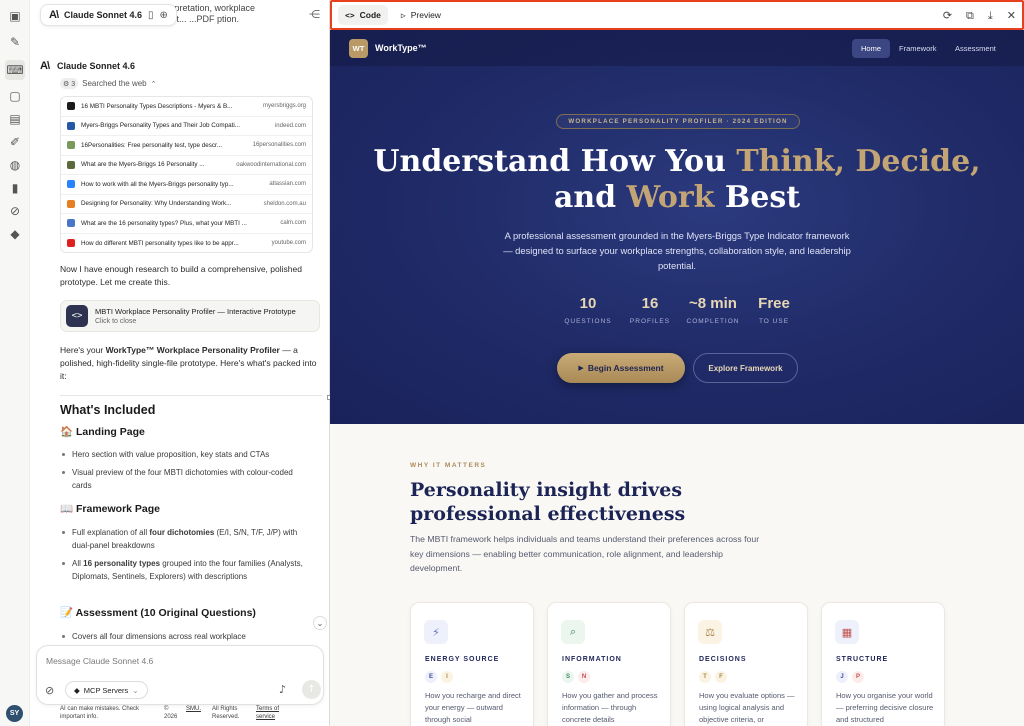 The height and width of the screenshot is (726, 1024). I want to click on bookmark-icon: ▮, so click(15, 188).